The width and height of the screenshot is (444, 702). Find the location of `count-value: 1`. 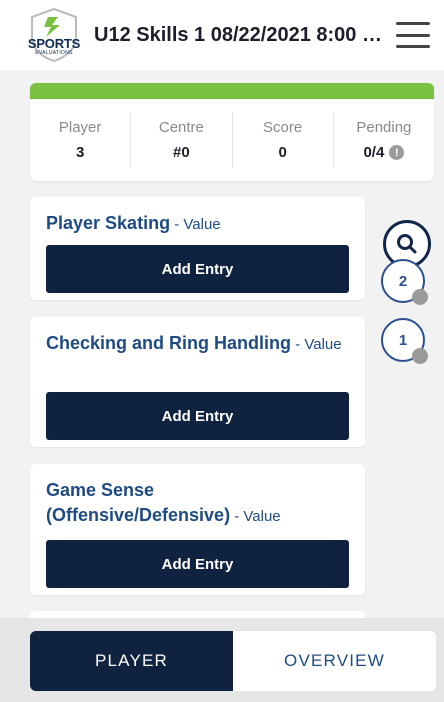

count-value: 1 is located at coordinates (403, 340).